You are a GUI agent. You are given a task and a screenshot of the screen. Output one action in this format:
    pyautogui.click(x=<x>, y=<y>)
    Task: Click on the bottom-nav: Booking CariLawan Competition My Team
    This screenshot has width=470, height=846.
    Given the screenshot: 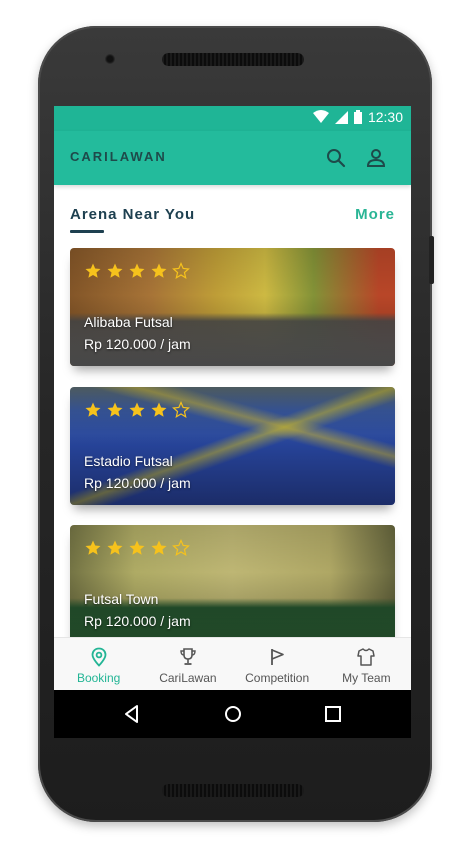 What is the action you would take?
    pyautogui.click(x=232, y=664)
    